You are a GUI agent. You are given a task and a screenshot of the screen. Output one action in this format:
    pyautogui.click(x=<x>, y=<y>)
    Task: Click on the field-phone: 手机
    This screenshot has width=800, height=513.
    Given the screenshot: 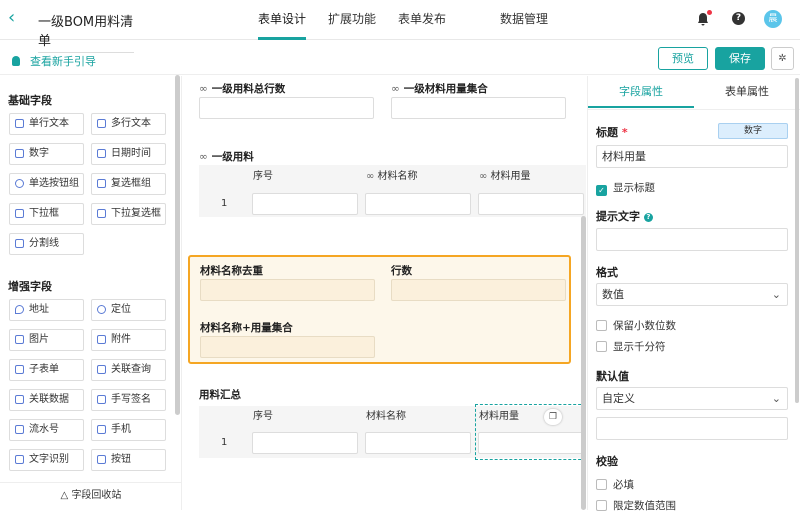 What is the action you would take?
    pyautogui.click(x=128, y=430)
    